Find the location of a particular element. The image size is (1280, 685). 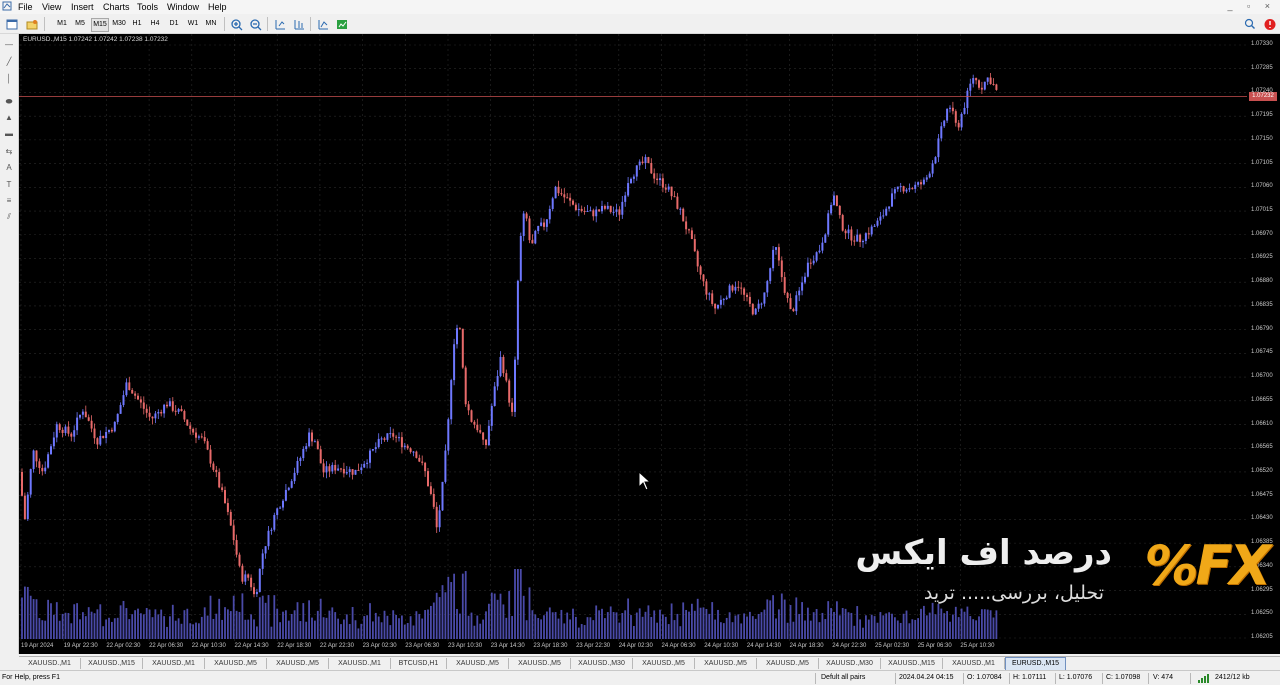

triangle-icon: ▲ is located at coordinates (9, 118).